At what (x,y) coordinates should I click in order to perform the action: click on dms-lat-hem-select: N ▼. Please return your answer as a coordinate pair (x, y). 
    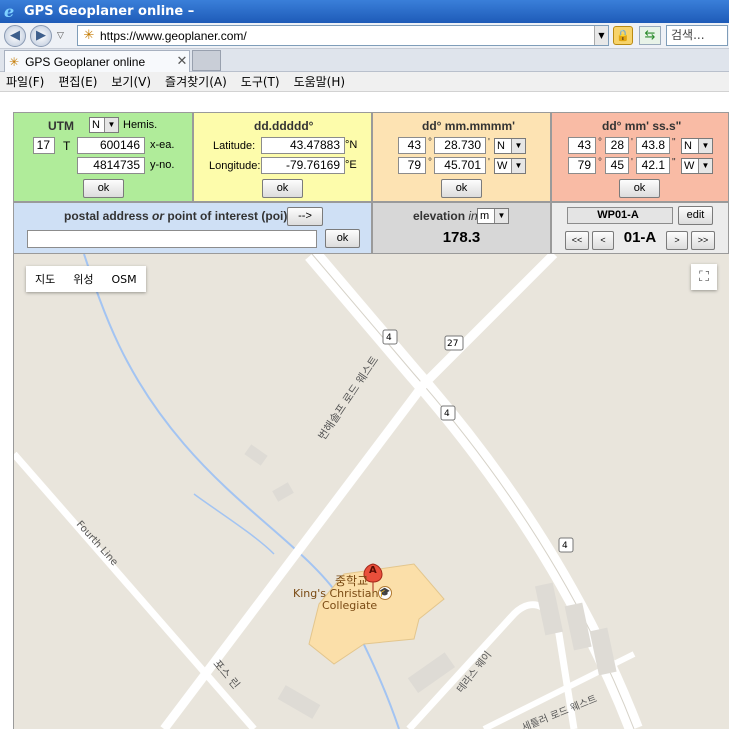
    Looking at the image, I should click on (697, 146).